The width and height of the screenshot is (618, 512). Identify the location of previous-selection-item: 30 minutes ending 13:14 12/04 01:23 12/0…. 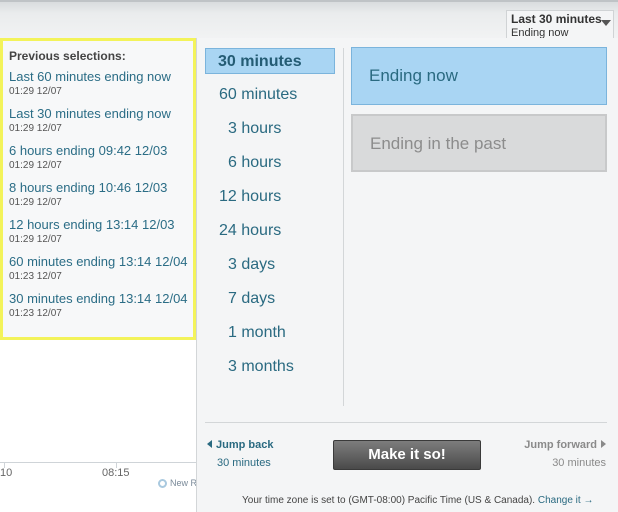
(101, 305).